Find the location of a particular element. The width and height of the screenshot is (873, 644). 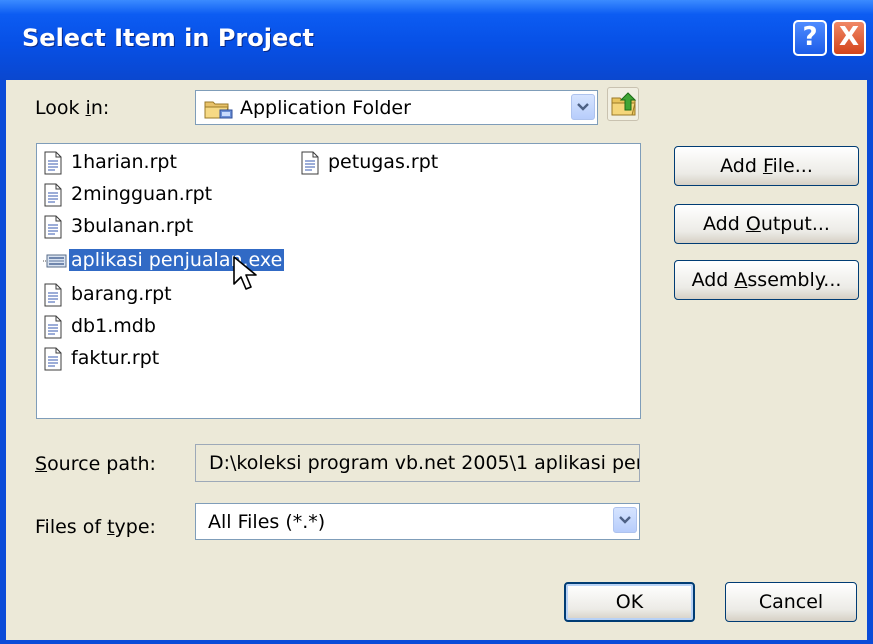

help-icon: ? is located at coordinates (810, 37).